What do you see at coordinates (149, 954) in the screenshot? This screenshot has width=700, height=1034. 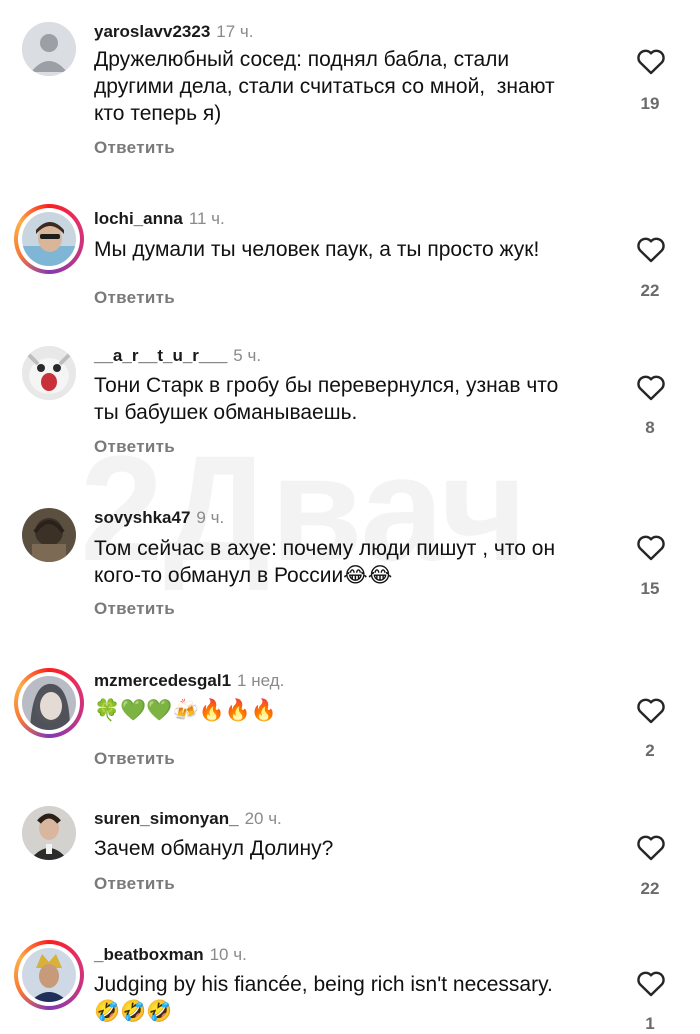 I see `username: _beatboxman` at bounding box center [149, 954].